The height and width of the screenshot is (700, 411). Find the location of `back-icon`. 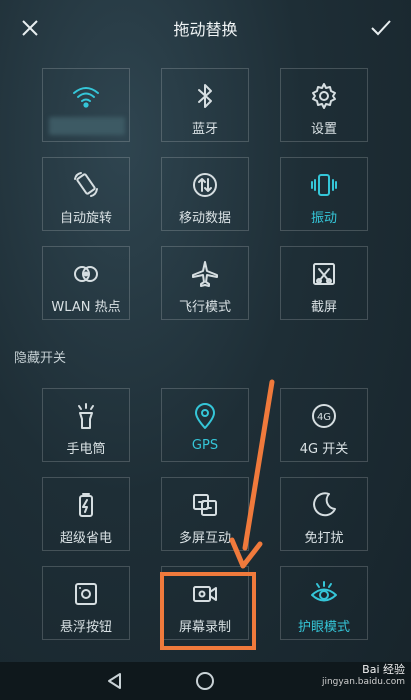

back-icon is located at coordinates (114, 681).